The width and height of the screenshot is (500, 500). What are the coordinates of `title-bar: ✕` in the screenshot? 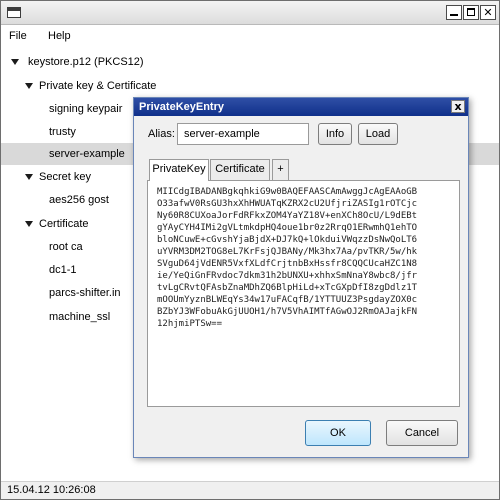 It's located at (250, 13).